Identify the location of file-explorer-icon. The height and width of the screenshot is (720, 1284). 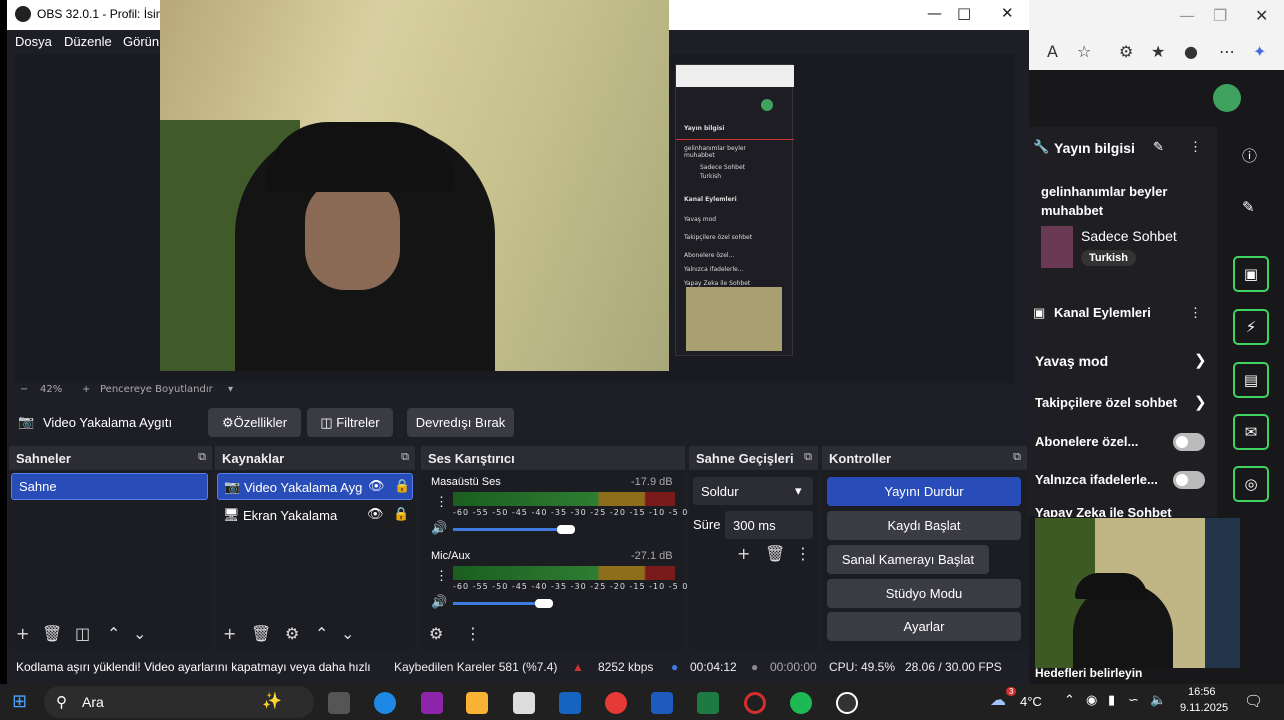
(477, 703).